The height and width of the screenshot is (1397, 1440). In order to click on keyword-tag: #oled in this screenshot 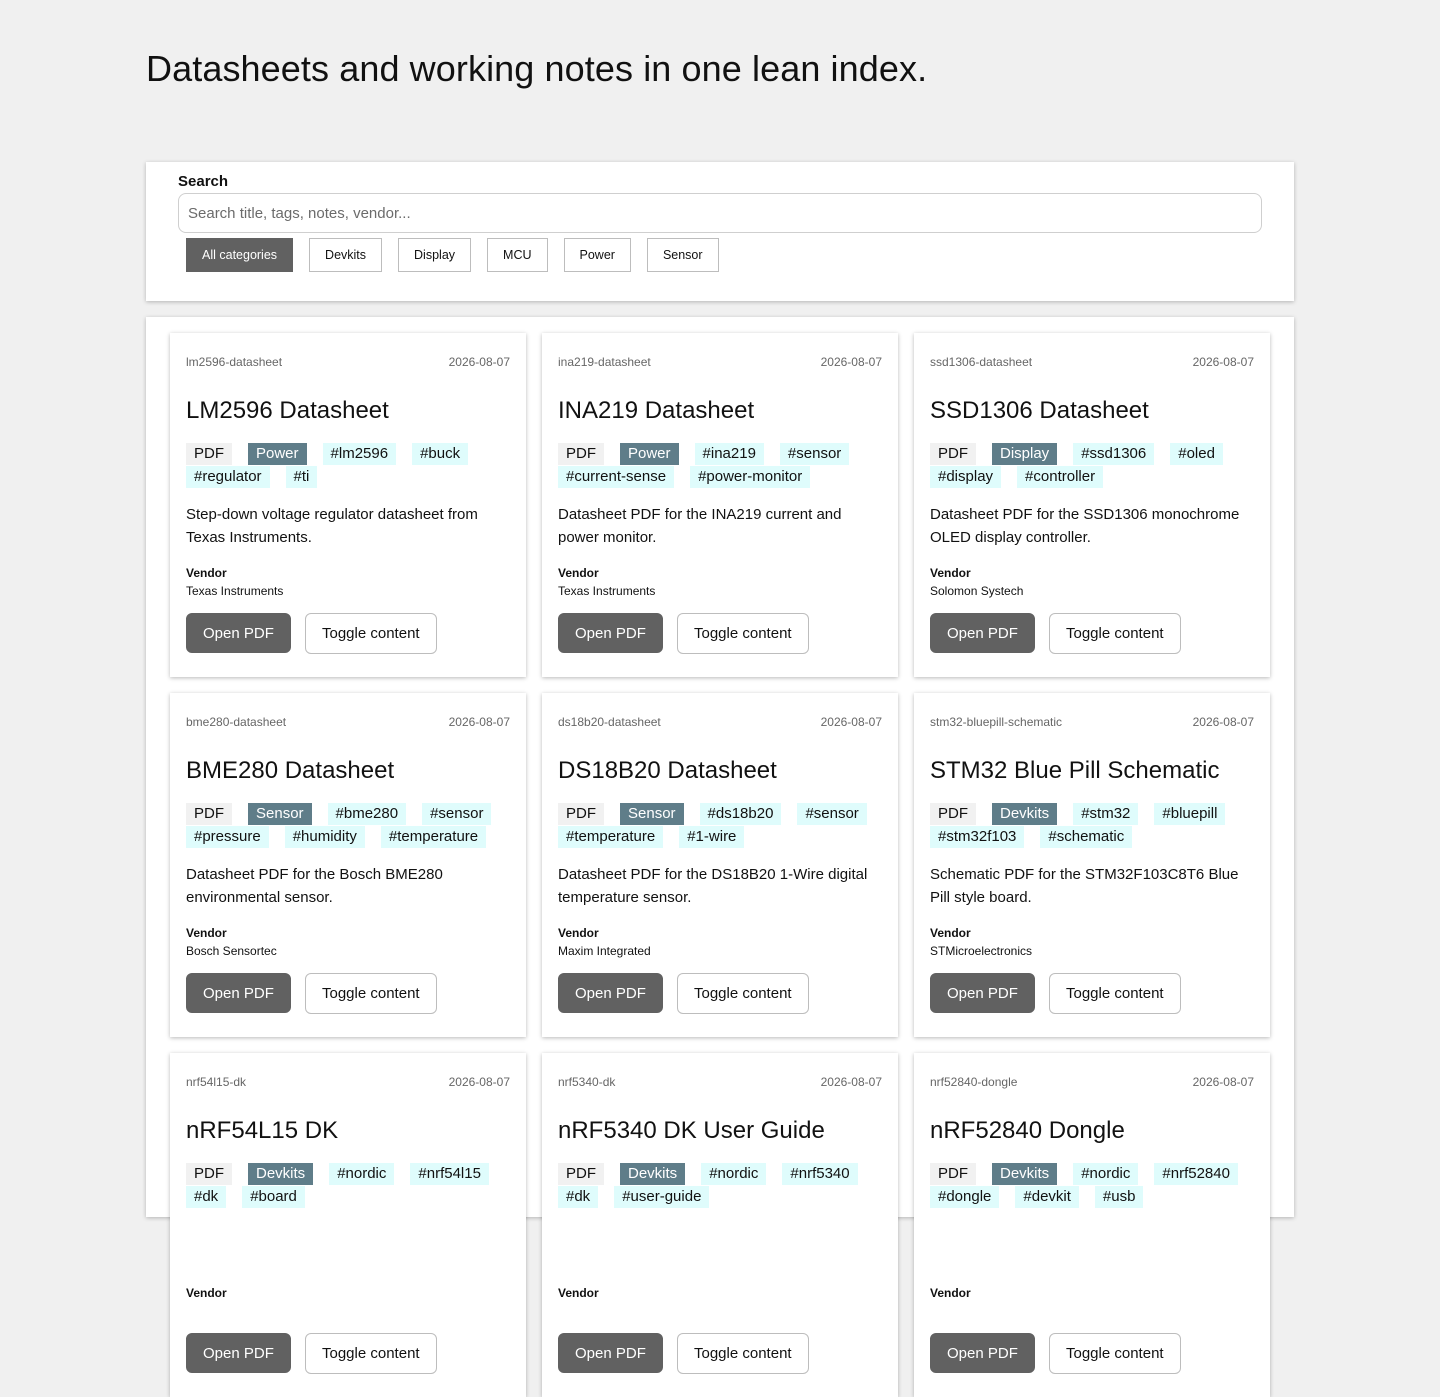, I will do `click(1196, 454)`.